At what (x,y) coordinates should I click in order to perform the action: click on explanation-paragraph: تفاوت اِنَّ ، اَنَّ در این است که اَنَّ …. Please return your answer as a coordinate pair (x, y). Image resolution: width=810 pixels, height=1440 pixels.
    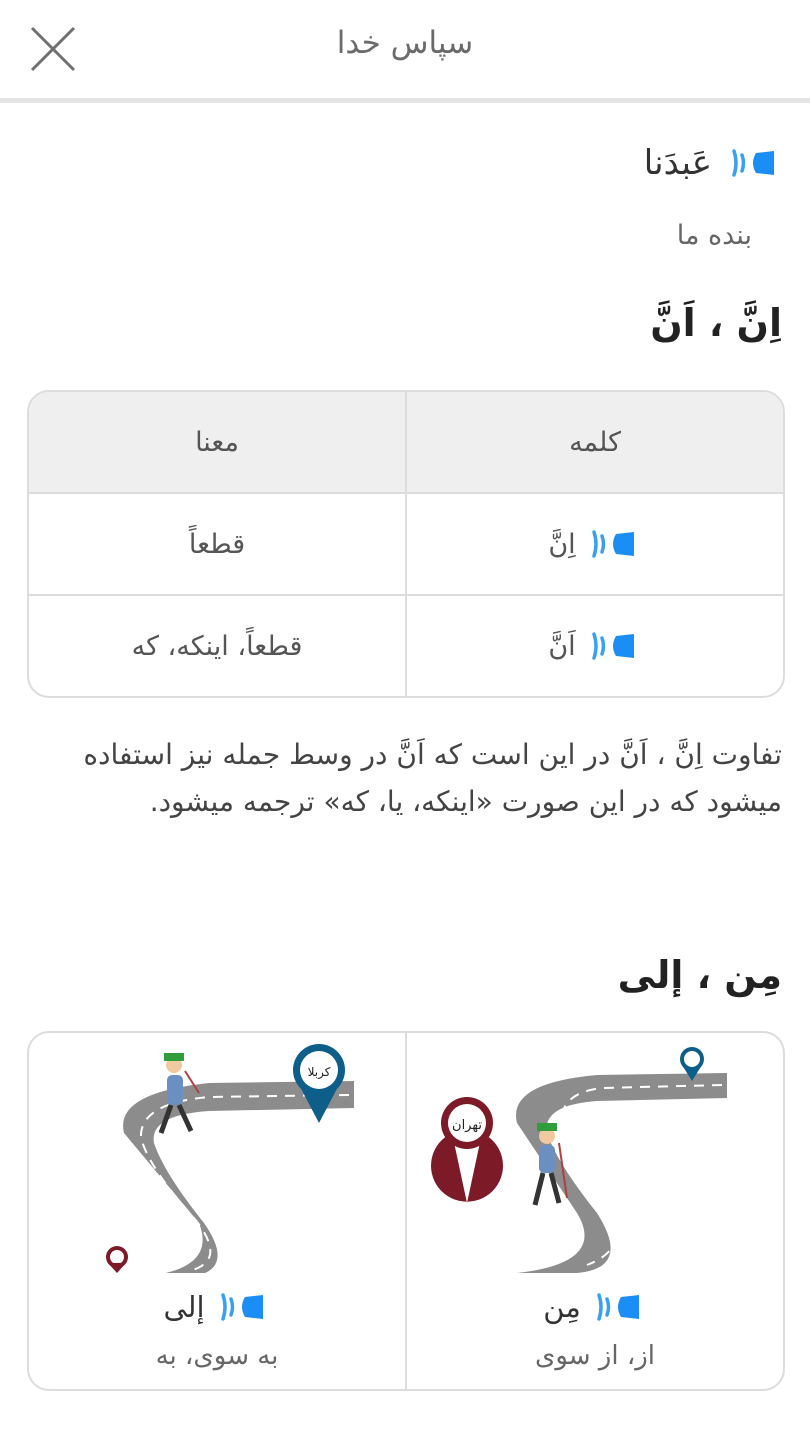
    Looking at the image, I should click on (432, 778).